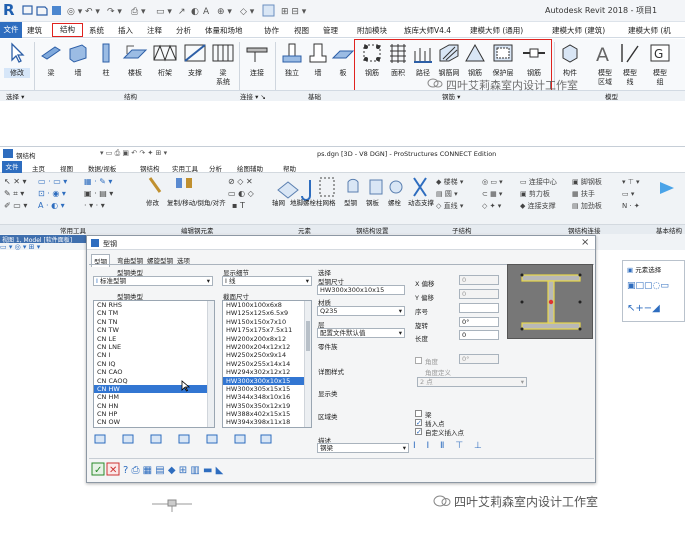 The height and width of the screenshot is (536, 685). Describe the element at coordinates (154, 389) in the screenshot. I see `section-type-item: CN HW` at that location.